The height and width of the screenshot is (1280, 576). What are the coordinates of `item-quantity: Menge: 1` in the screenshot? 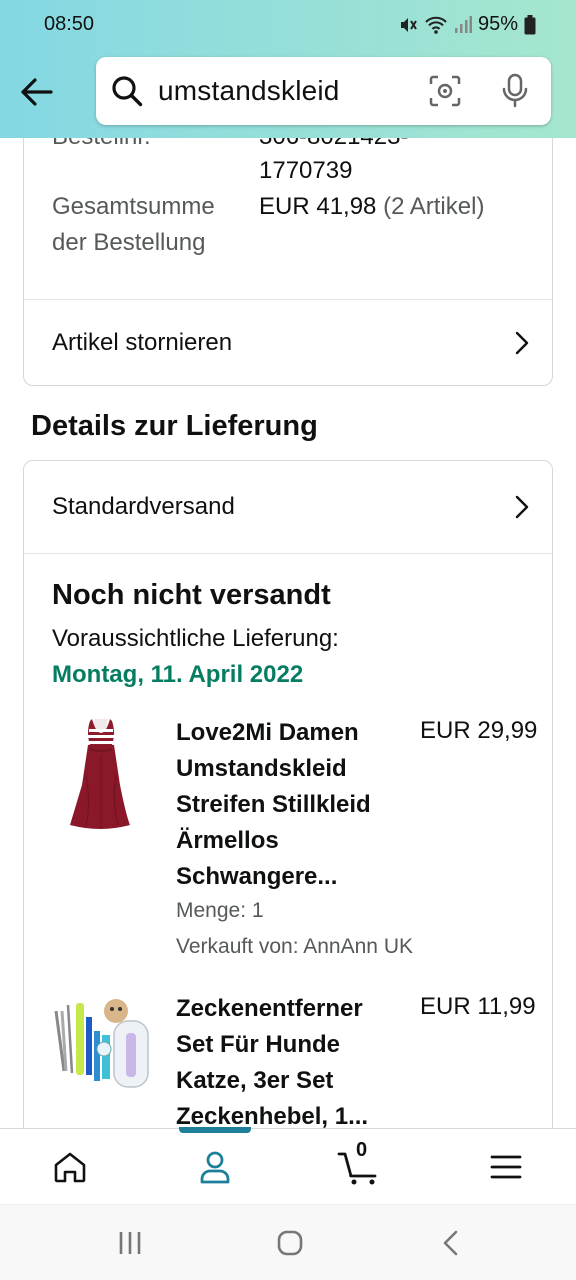 It's located at (220, 910).